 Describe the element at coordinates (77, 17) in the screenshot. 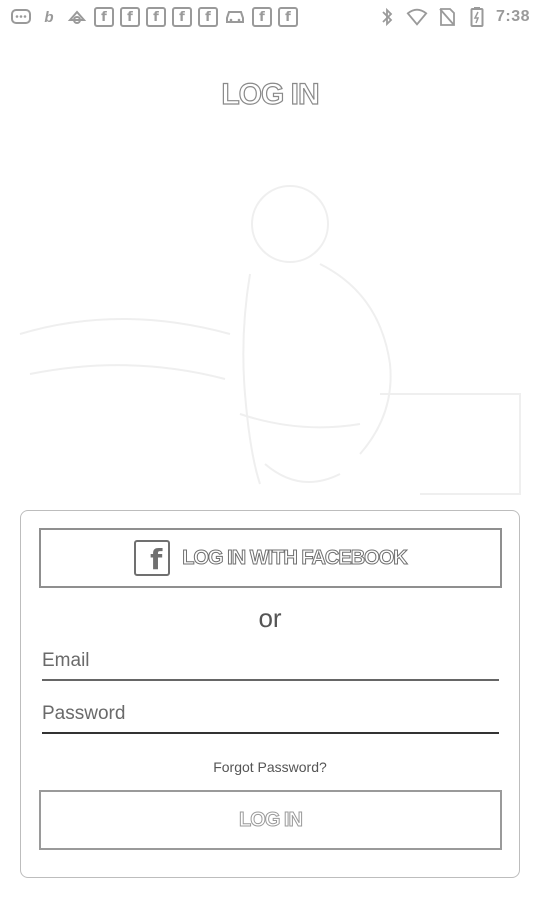

I see `app-icon` at that location.